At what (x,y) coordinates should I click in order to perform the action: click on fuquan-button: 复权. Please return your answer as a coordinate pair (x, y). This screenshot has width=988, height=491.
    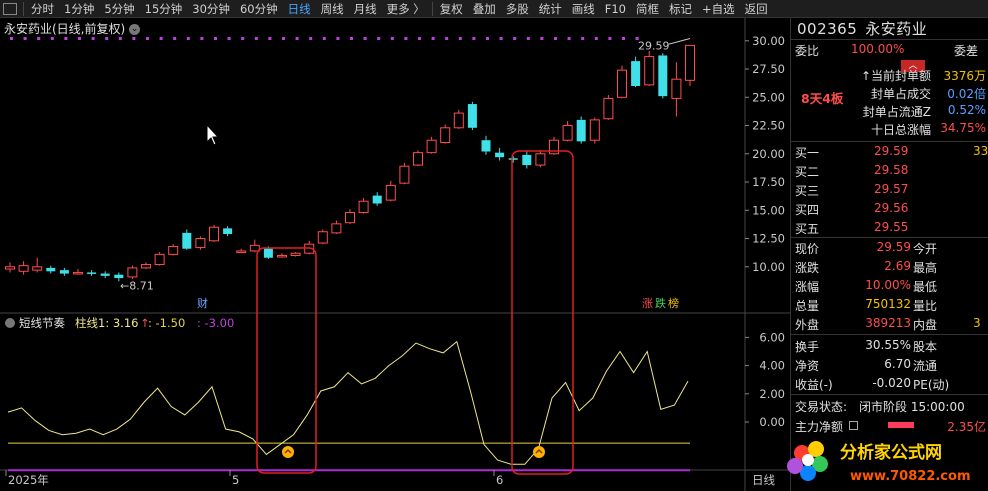
    Looking at the image, I should click on (451, 9).